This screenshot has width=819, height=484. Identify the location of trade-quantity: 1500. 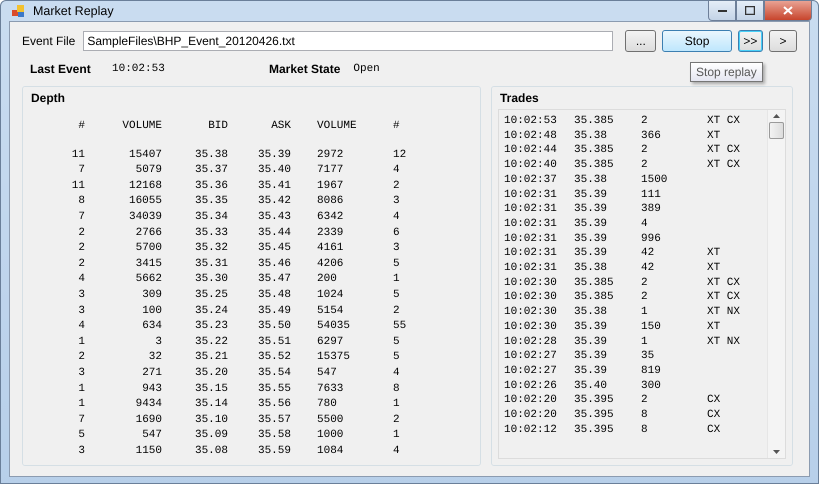
(654, 180).